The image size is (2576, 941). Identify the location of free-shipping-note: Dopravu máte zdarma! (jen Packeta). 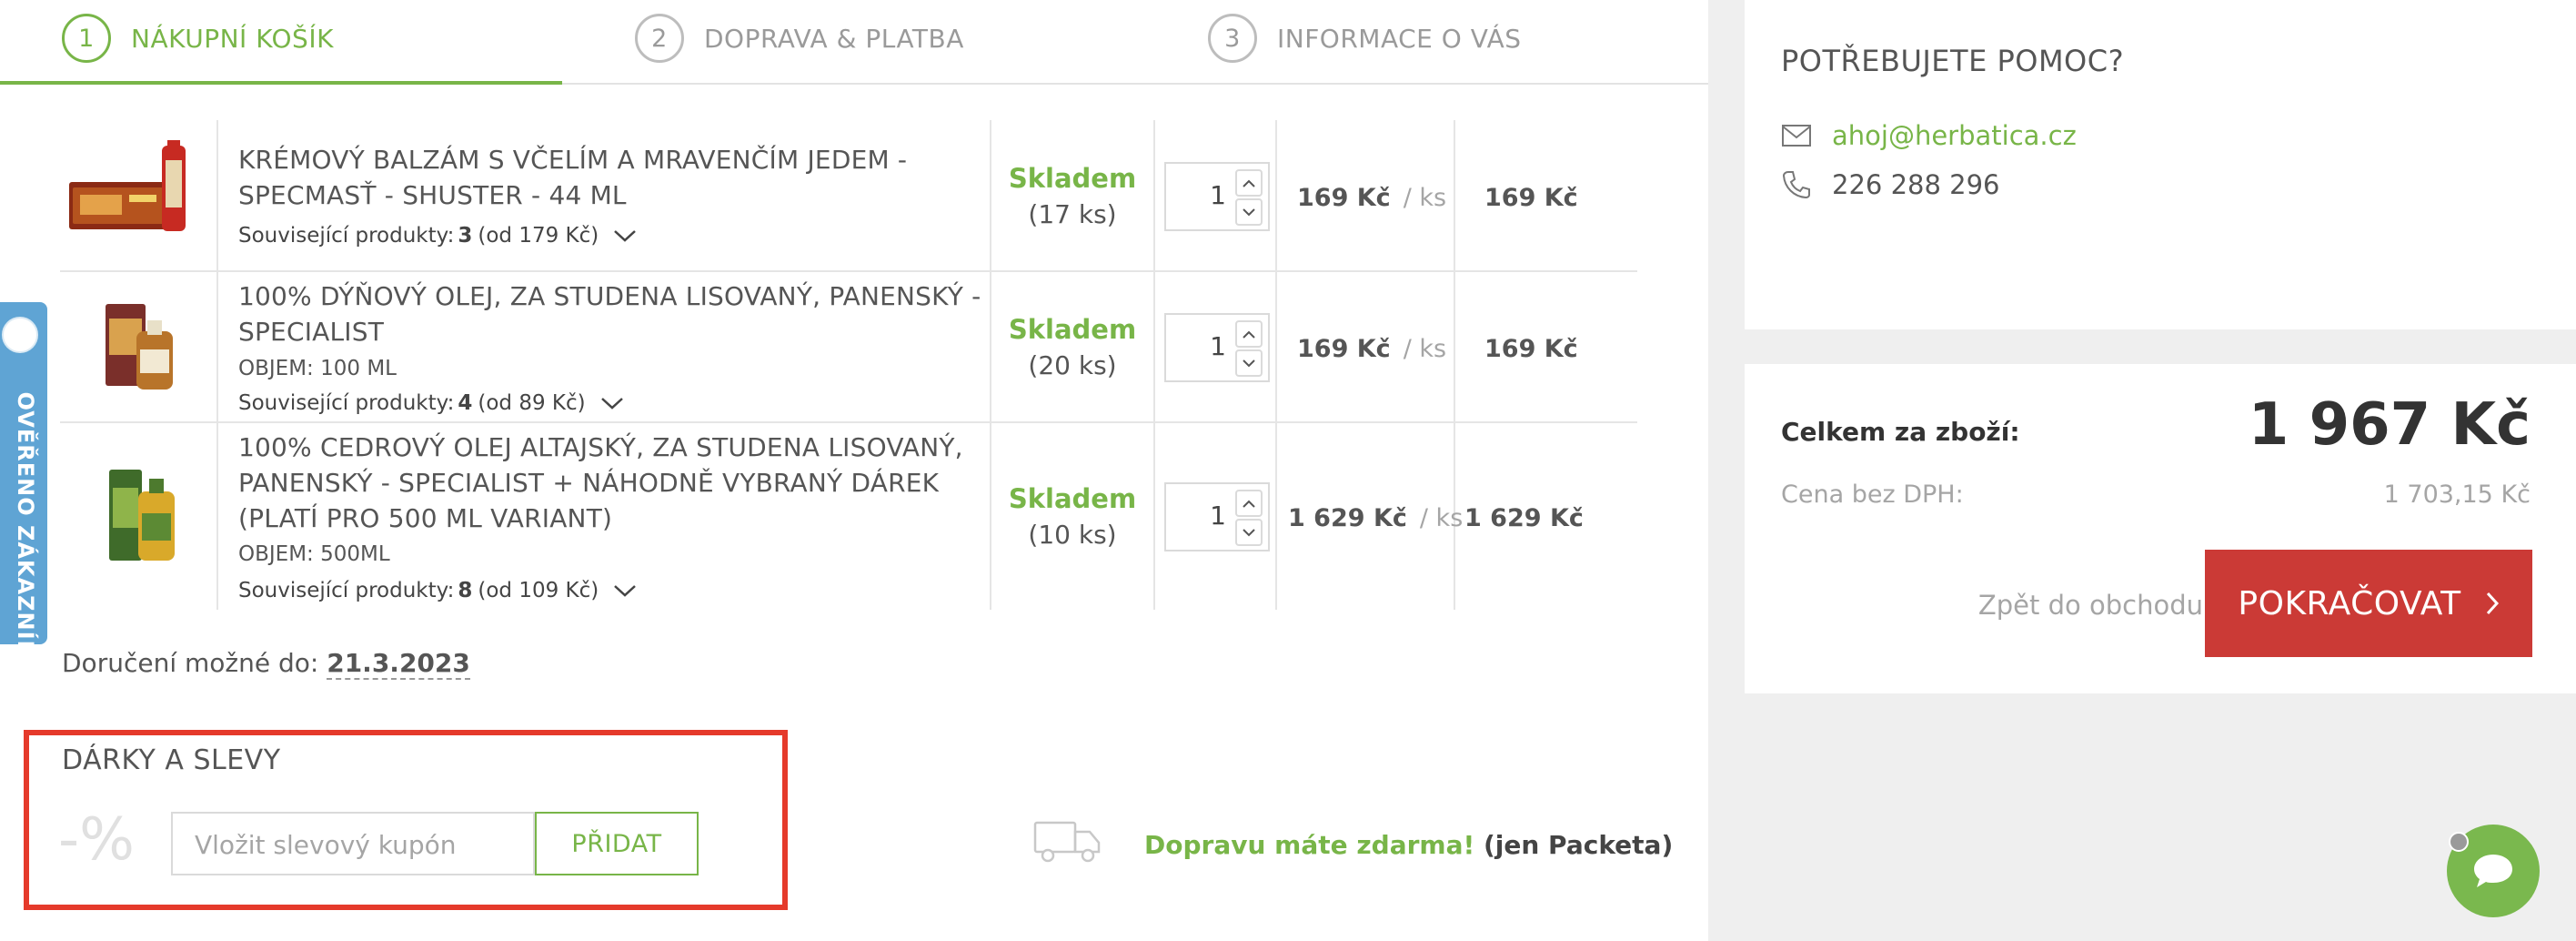
(1408, 845).